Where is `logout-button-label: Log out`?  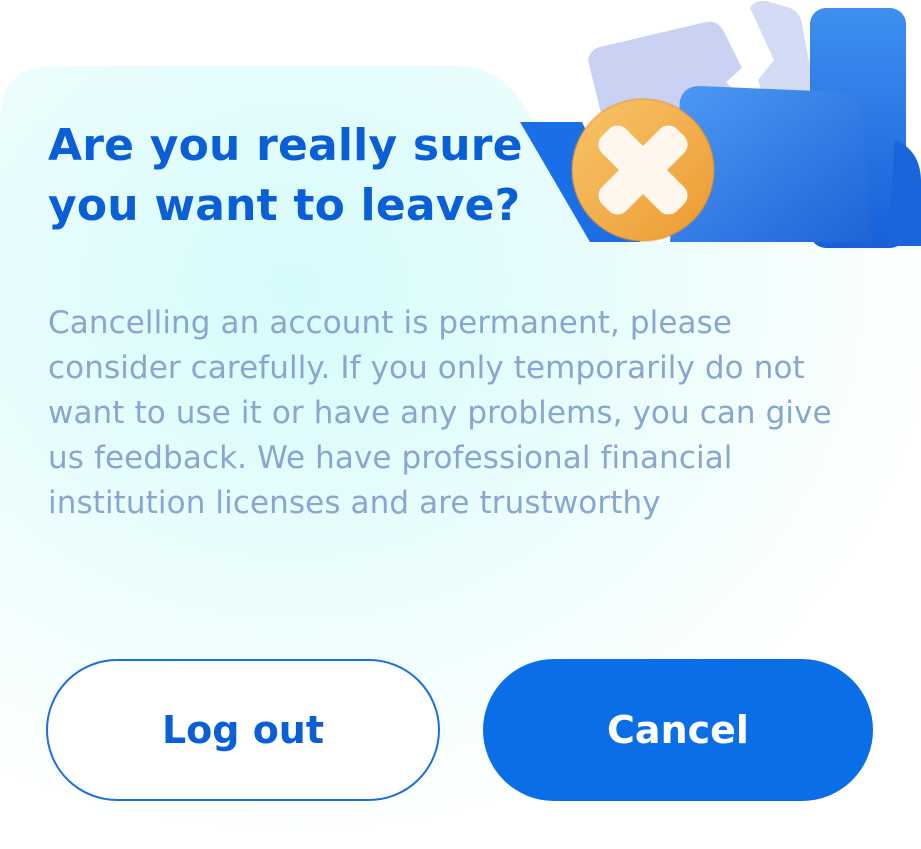 logout-button-label: Log out is located at coordinates (243, 730).